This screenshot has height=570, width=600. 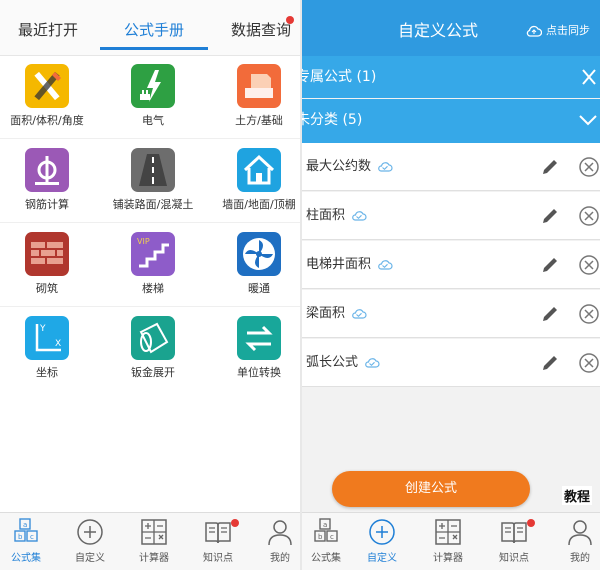 I want to click on category-label: 暖通, so click(x=259, y=288).